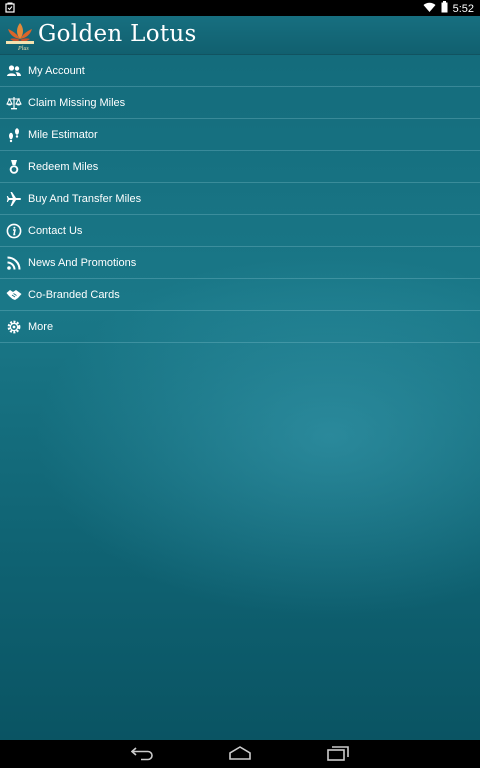 Image resolution: width=480 pixels, height=768 pixels. I want to click on menu-item-redeem-miles: Redeem Miles, so click(240, 167).